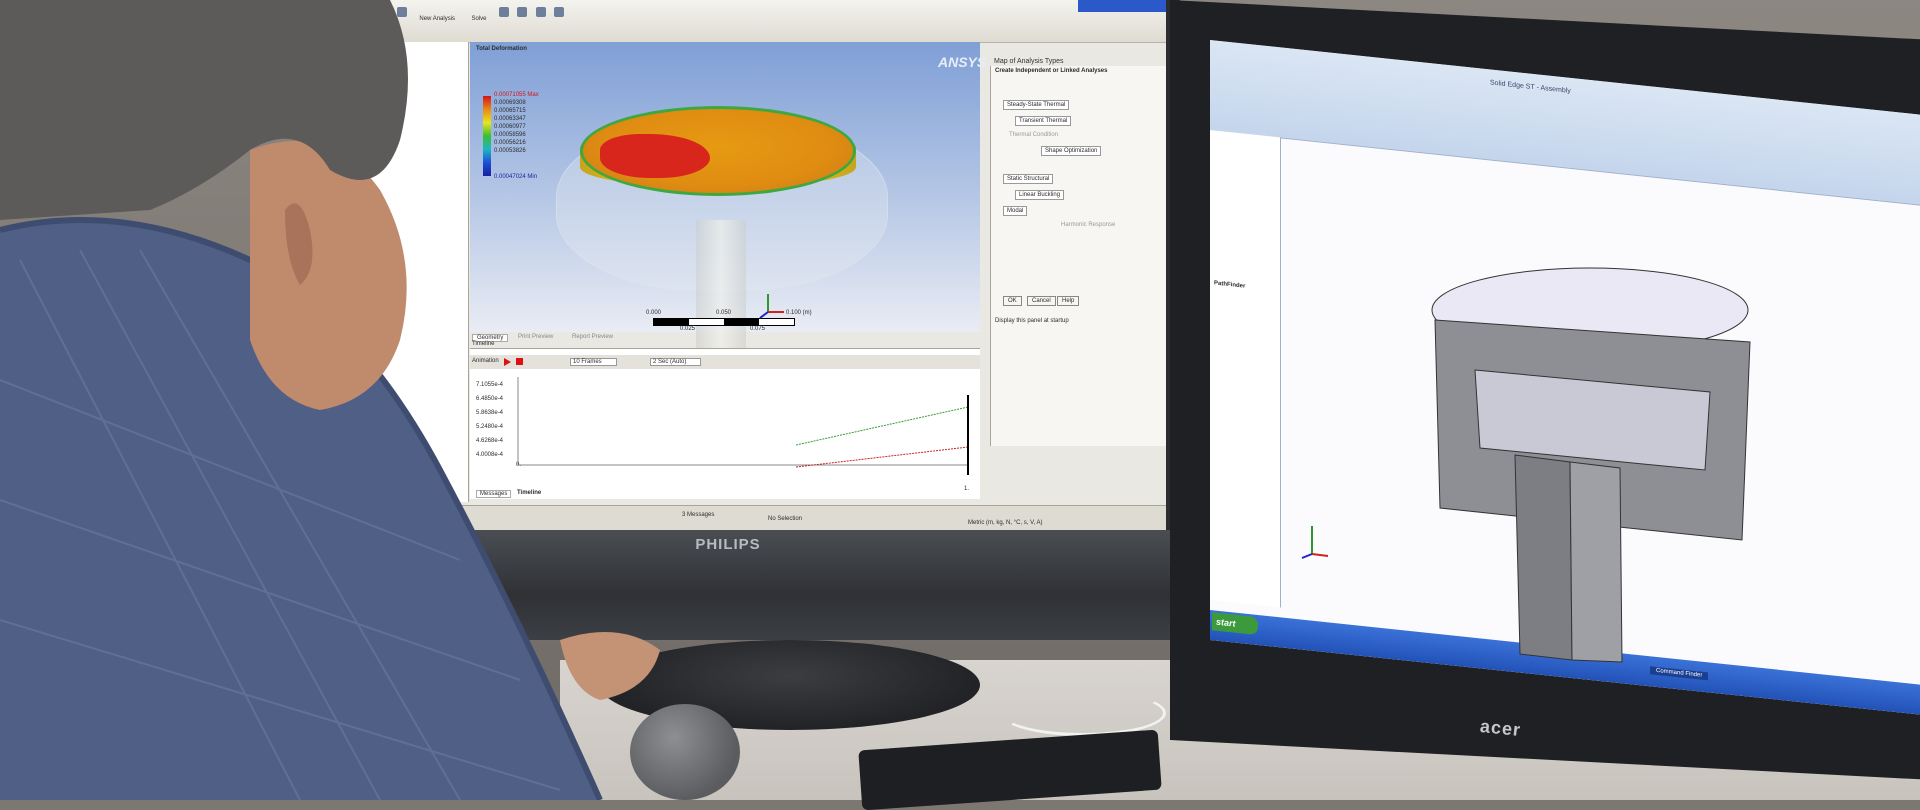 The image size is (1920, 810). What do you see at coordinates (1088, 225) in the screenshot?
I see `wizard-node: Harmonic Response` at bounding box center [1088, 225].